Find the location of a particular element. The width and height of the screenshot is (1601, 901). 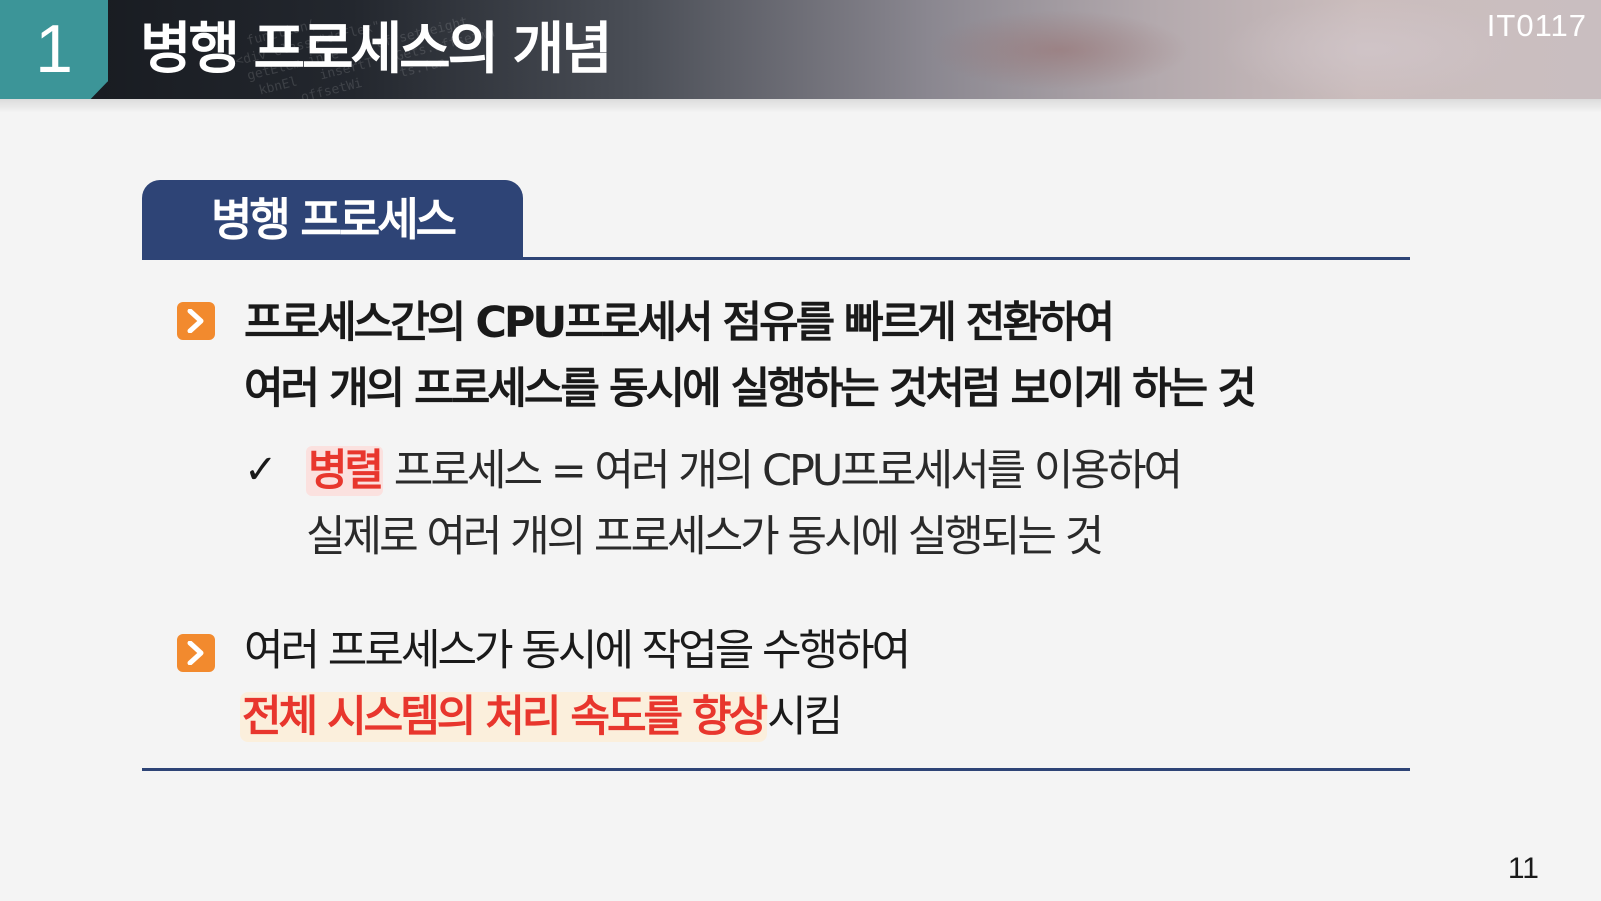

section-top-rule is located at coordinates (776, 258).